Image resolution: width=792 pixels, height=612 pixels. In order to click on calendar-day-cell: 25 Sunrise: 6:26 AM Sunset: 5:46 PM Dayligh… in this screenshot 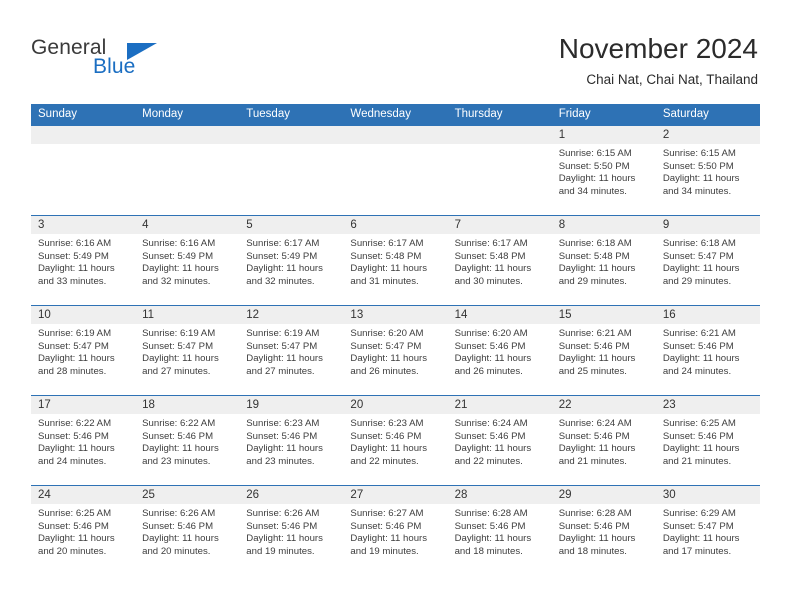, I will do `click(187, 530)`.